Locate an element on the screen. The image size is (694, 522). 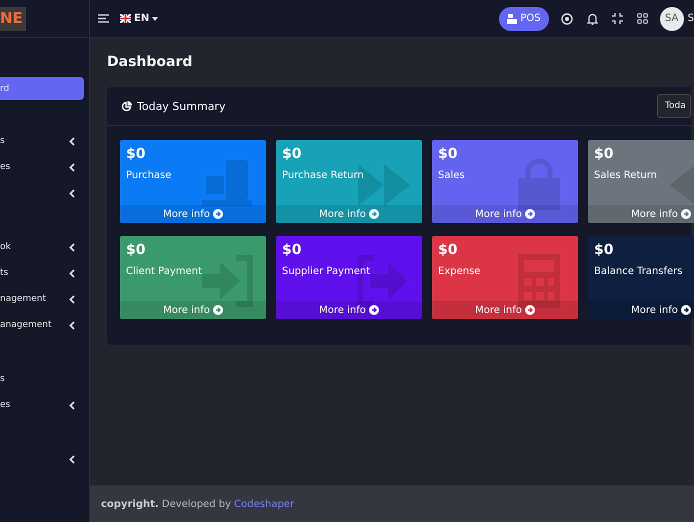
register-icon is located at coordinates (512, 19).